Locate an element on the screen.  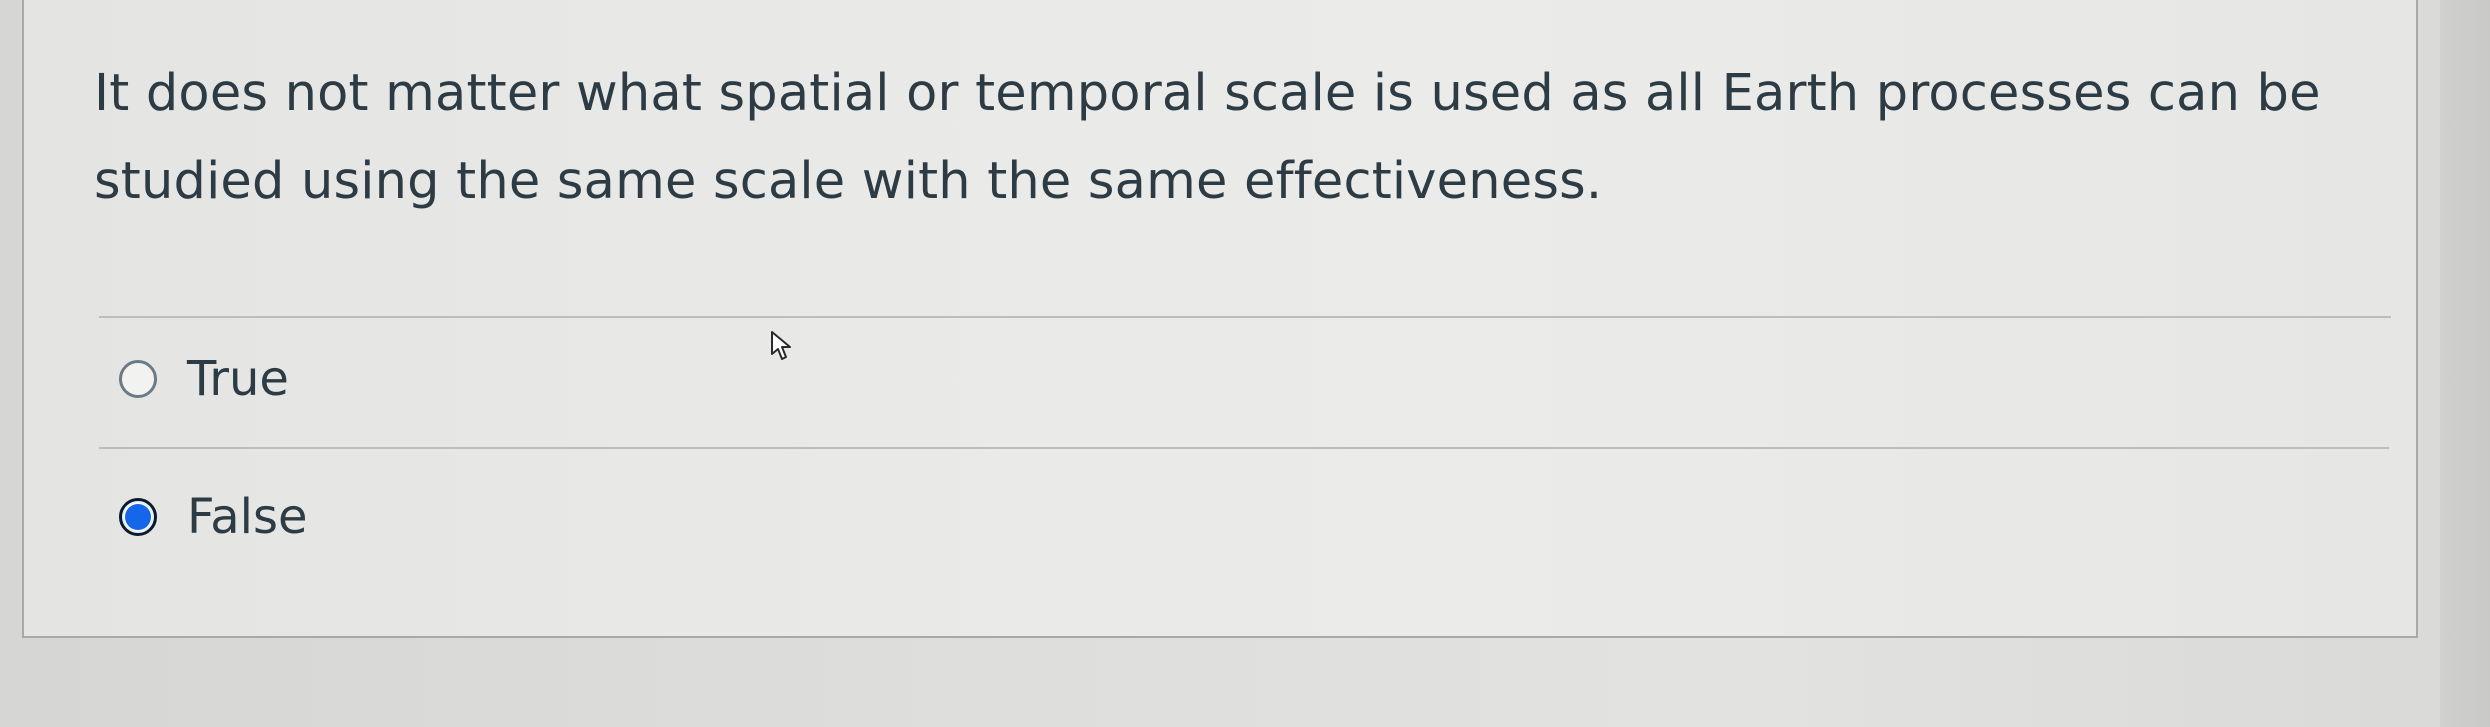
mouse-pointer-icon is located at coordinates (781, 345).